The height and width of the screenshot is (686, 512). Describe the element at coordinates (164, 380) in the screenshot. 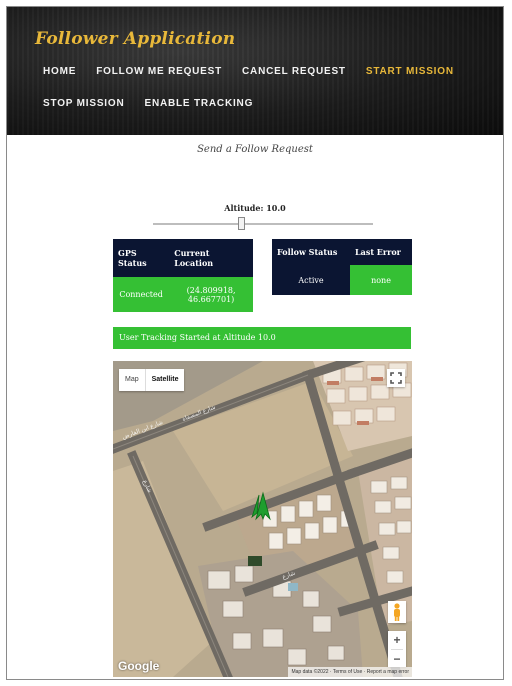

I see `map-type-satellite-button: Satellite` at that location.